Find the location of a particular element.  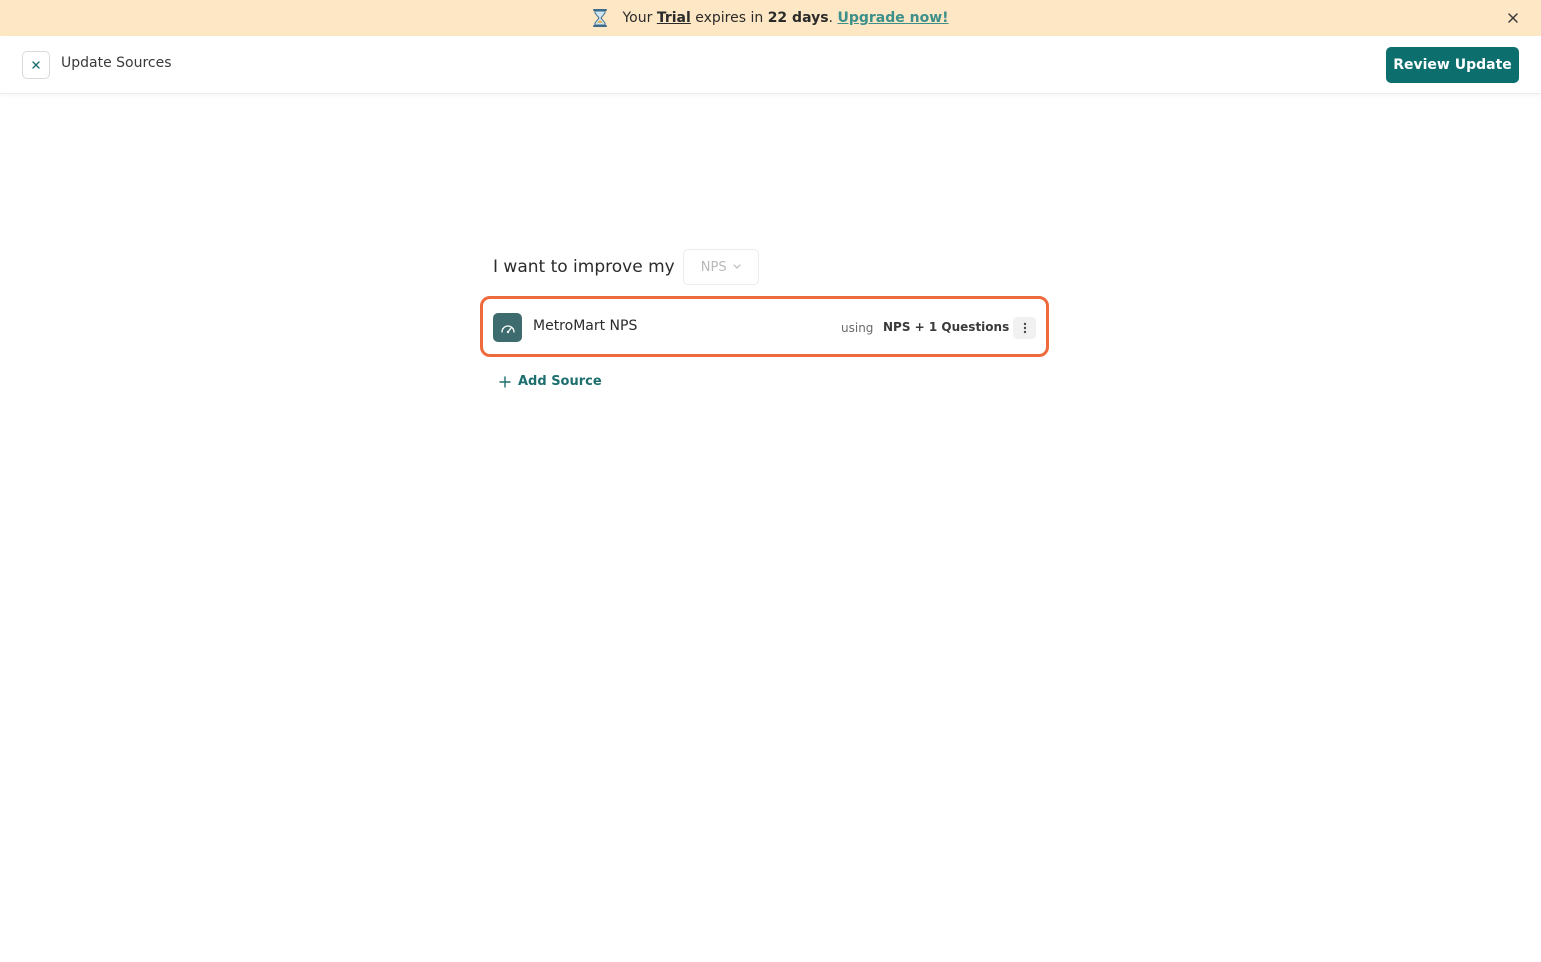

add-source-label: Add Source is located at coordinates (560, 381).